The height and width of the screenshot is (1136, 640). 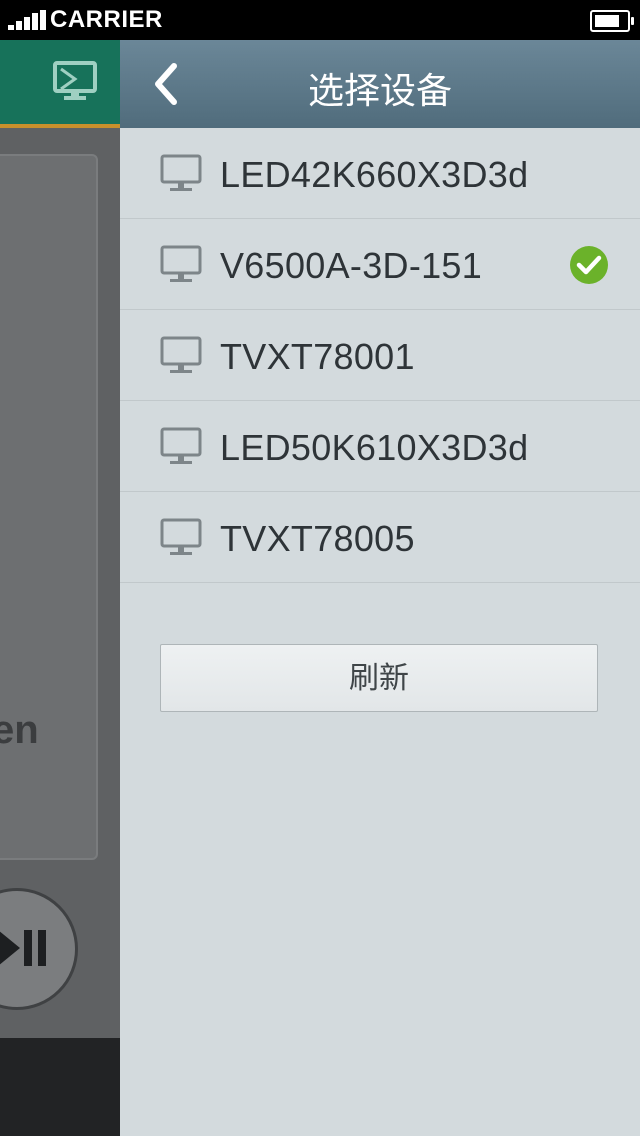 I want to click on device-name: TVXT78001, so click(x=317, y=356).